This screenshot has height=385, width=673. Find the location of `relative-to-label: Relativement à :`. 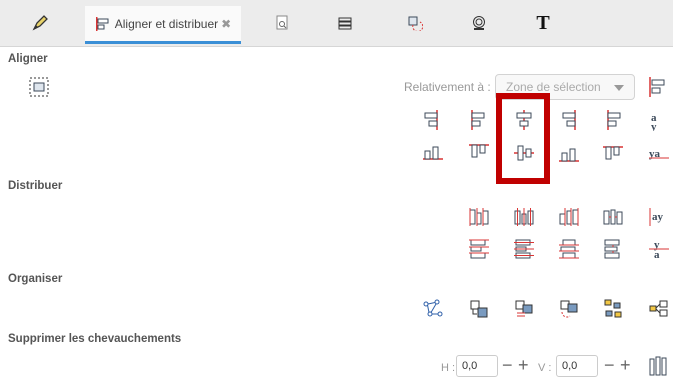

relative-to-label: Relativement à : is located at coordinates (447, 87).